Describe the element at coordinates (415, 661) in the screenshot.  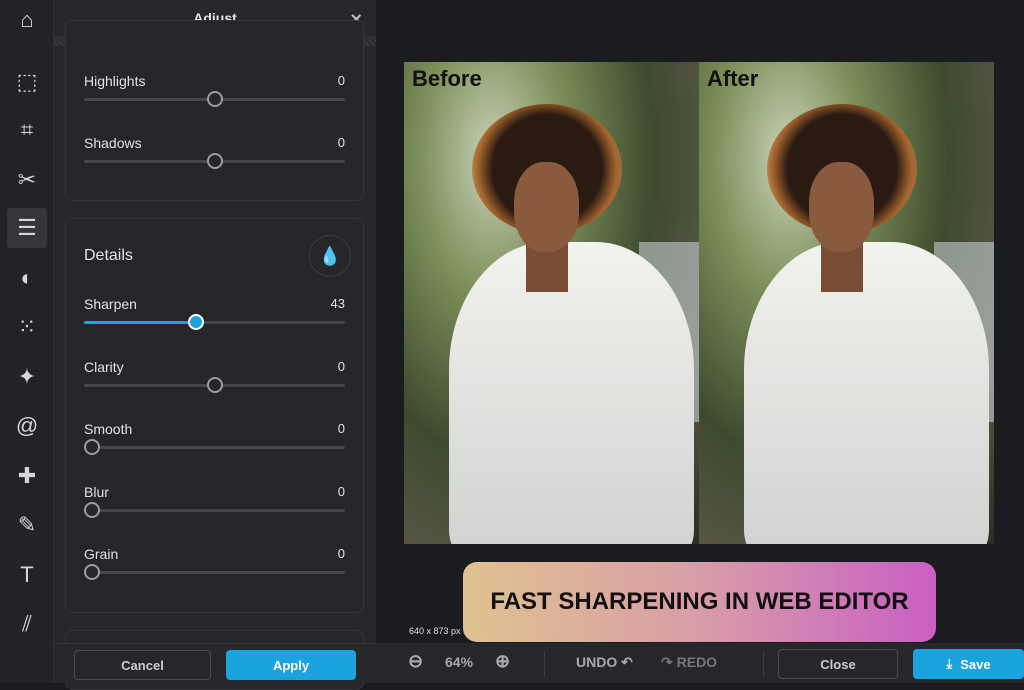
I see `zoom-out-icon: ⊖` at that location.